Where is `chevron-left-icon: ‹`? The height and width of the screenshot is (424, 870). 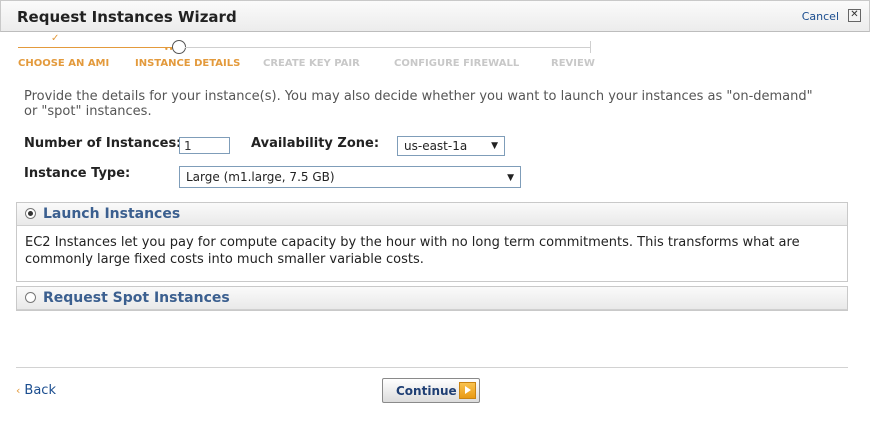
chevron-left-icon: ‹ is located at coordinates (18, 390).